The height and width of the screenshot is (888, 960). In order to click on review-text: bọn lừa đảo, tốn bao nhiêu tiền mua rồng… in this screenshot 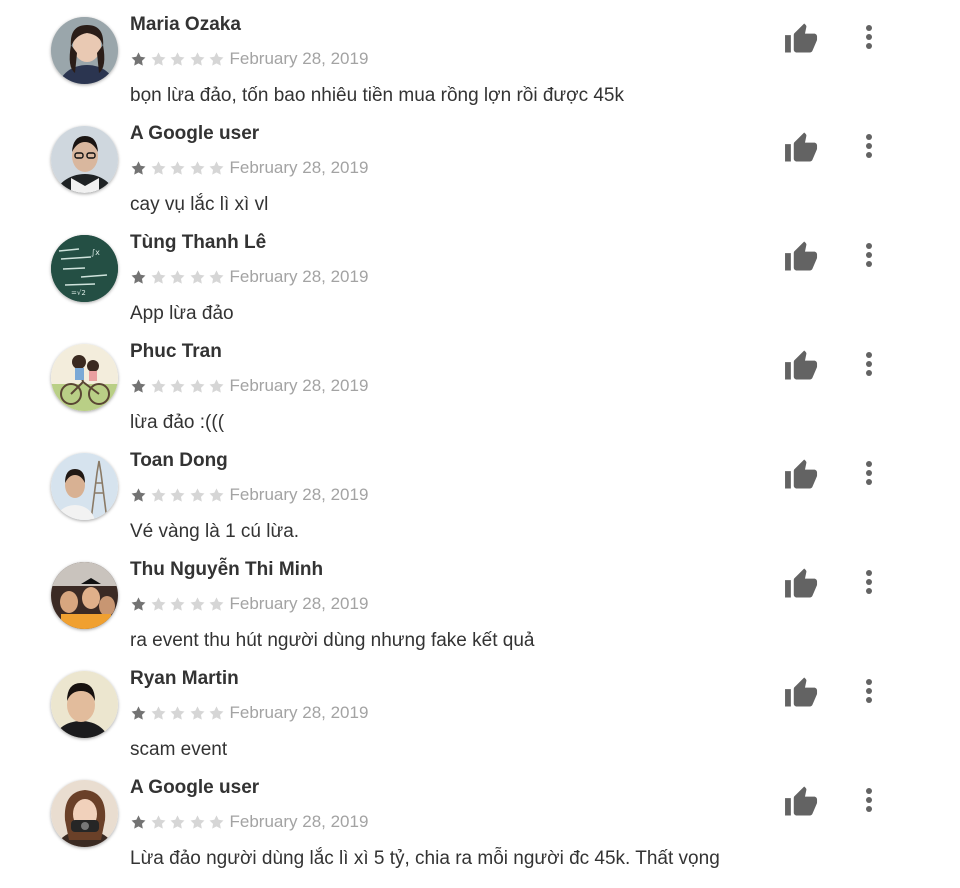, I will do `click(377, 95)`.